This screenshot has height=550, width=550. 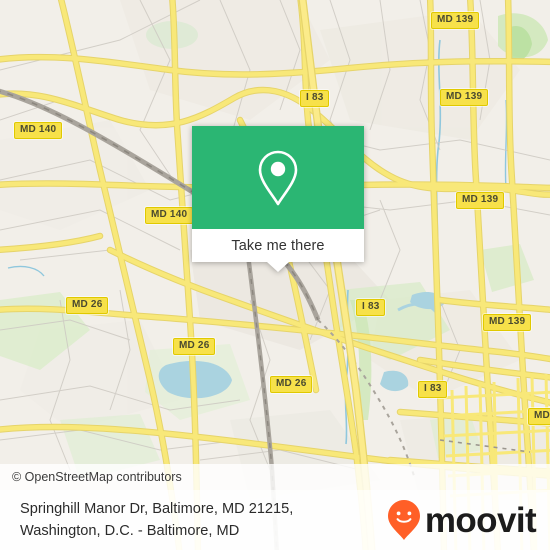 What do you see at coordinates (480, 200) in the screenshot?
I see `road-shield-md139-right: MD 139` at bounding box center [480, 200].